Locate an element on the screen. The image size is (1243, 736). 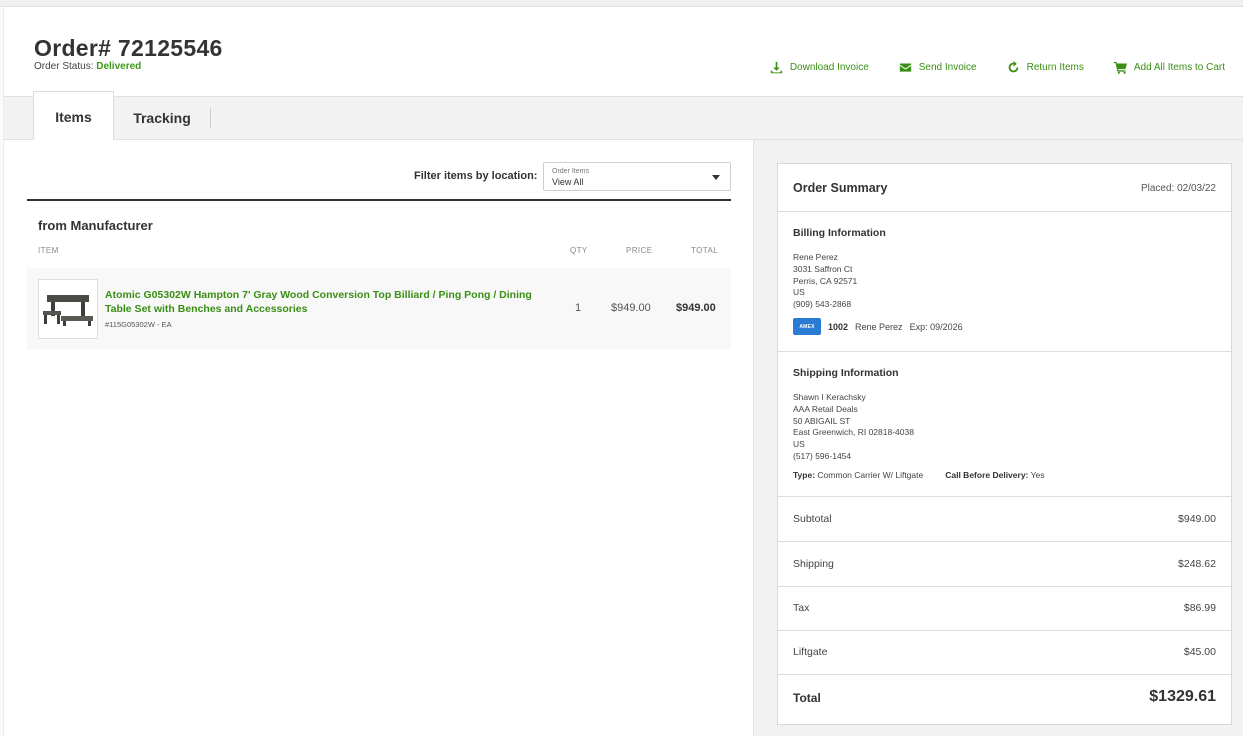
download-invoice-label: Download Invoice is located at coordinates (829, 67).